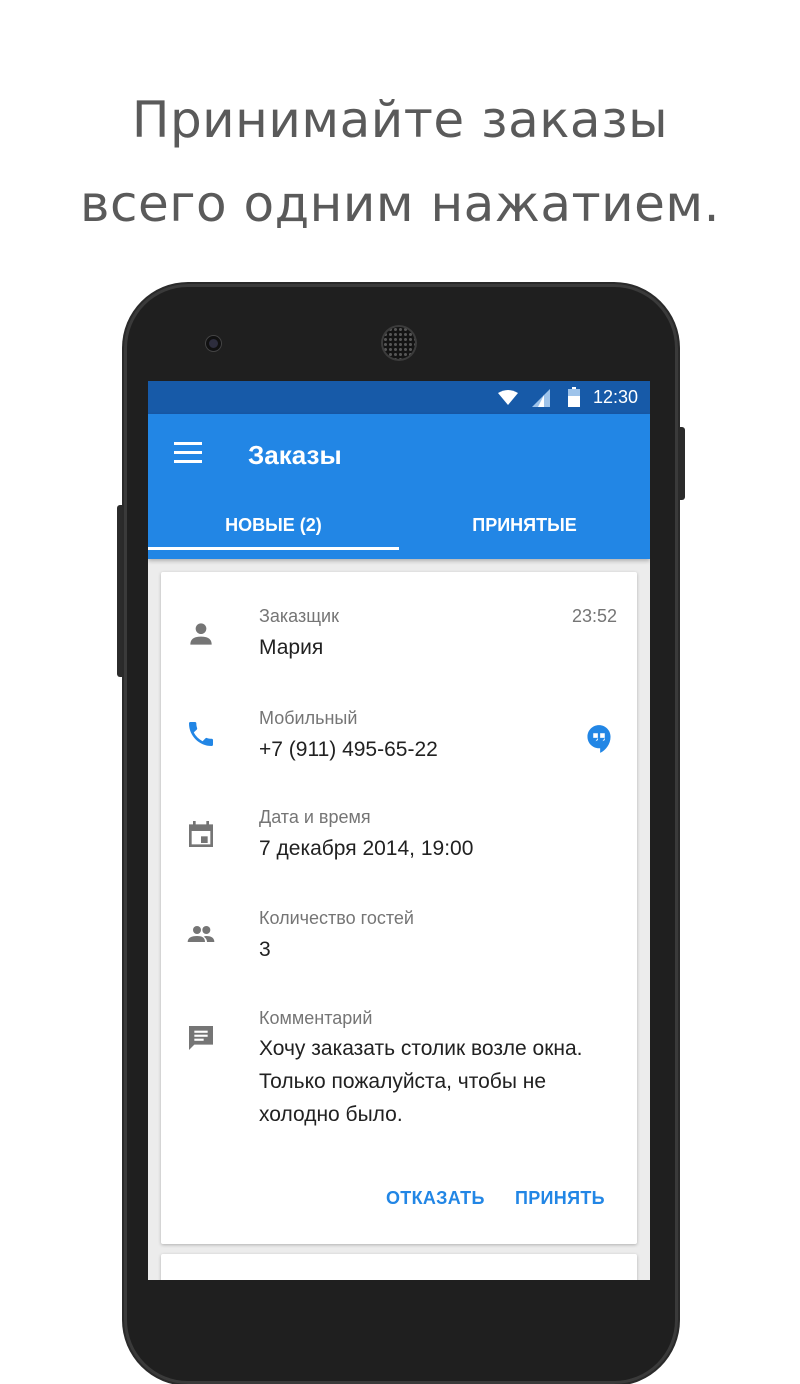  I want to click on earpiece-speaker, so click(399, 343).